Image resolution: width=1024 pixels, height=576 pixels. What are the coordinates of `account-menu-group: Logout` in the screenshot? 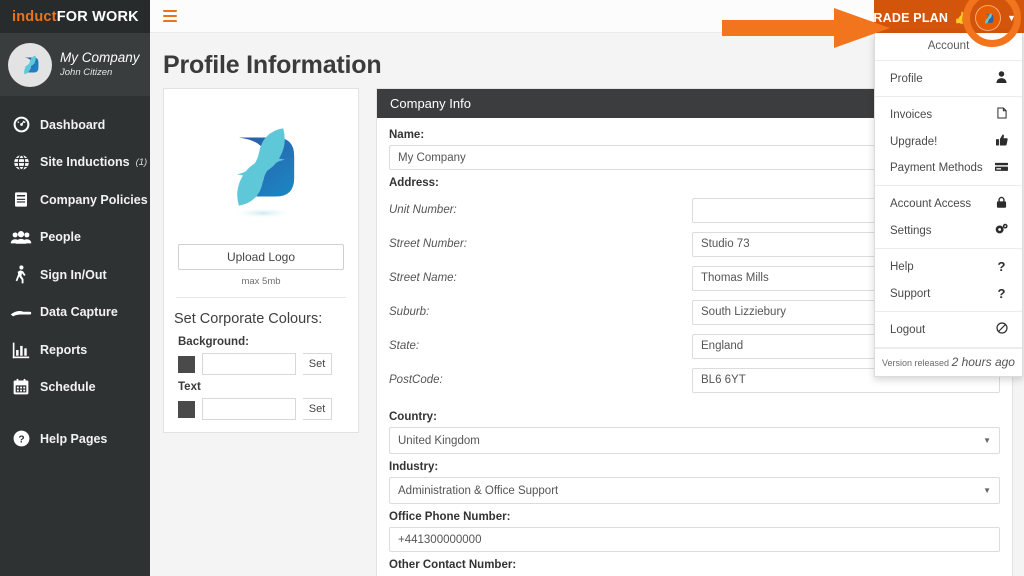 It's located at (948, 330).